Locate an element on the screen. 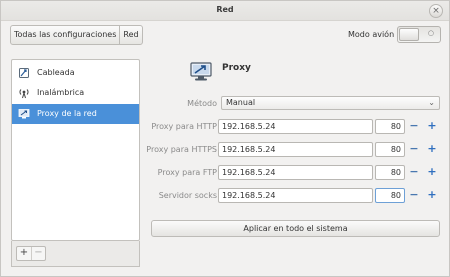 The image size is (450, 277). ftp-host-field: 192.168.5.24 is located at coordinates (295, 172).